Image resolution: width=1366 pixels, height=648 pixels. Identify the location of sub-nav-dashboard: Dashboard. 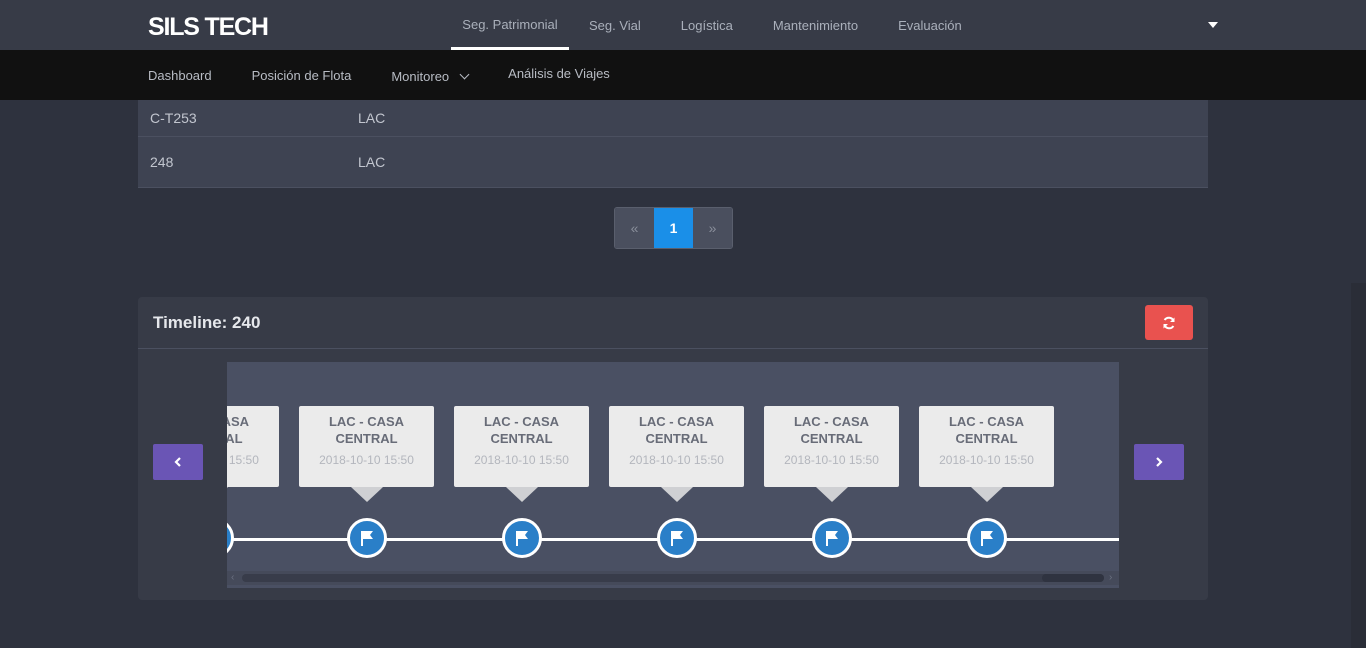
(180, 75).